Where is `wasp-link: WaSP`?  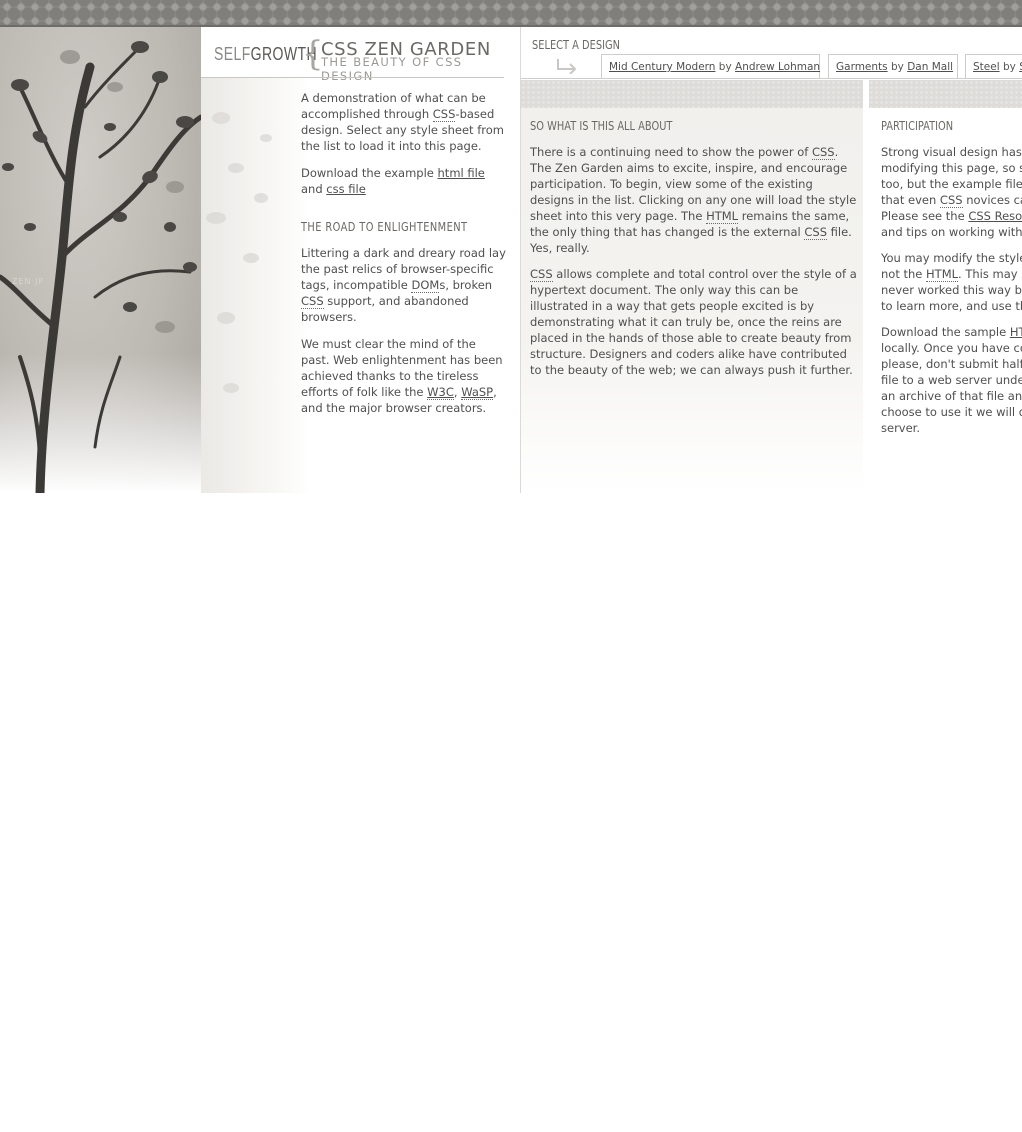
wasp-link: WaSP is located at coordinates (477, 392).